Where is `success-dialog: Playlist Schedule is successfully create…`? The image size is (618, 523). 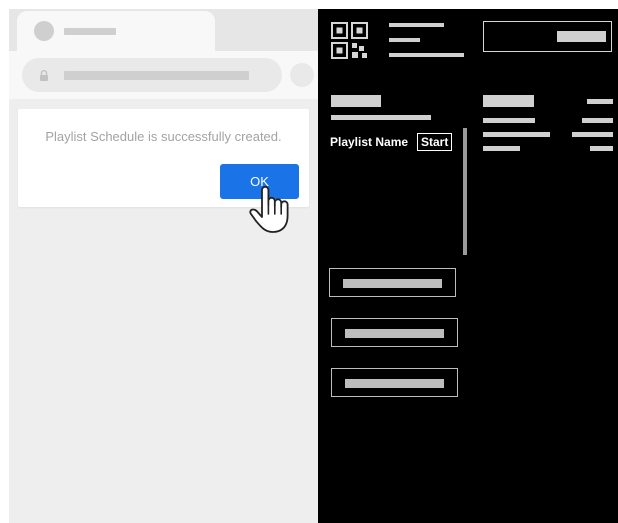 success-dialog: Playlist Schedule is successfully create… is located at coordinates (163, 171).